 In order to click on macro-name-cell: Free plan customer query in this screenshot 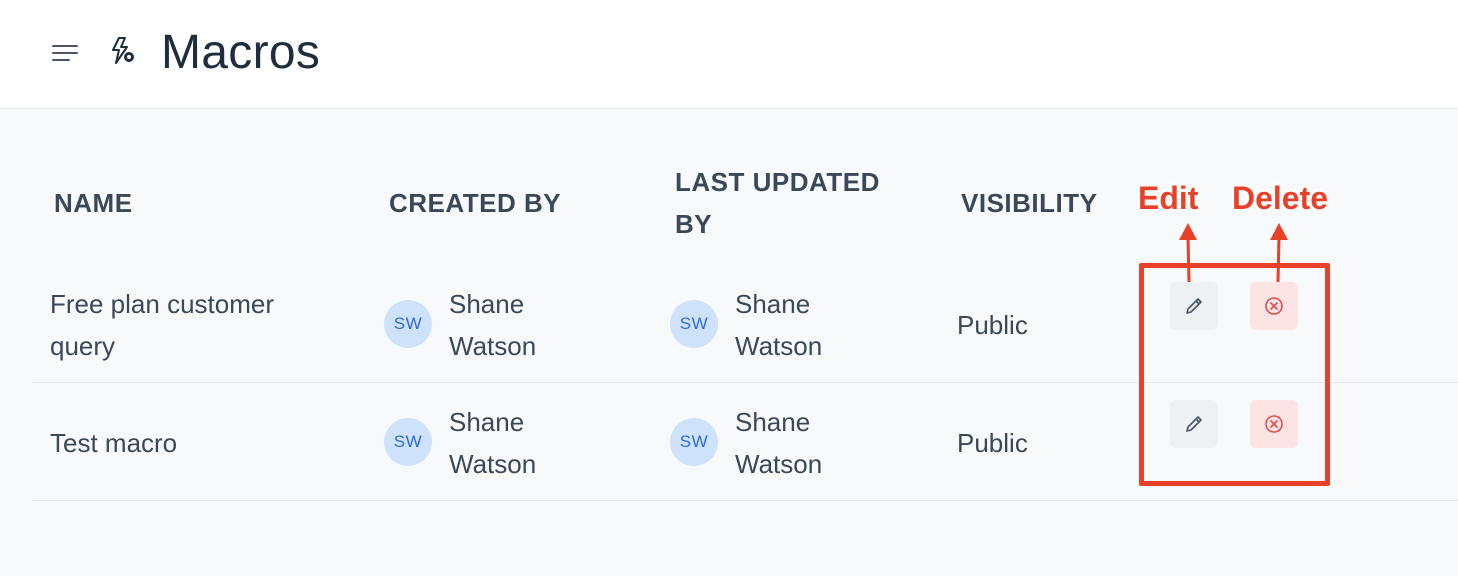, I will do `click(162, 325)`.